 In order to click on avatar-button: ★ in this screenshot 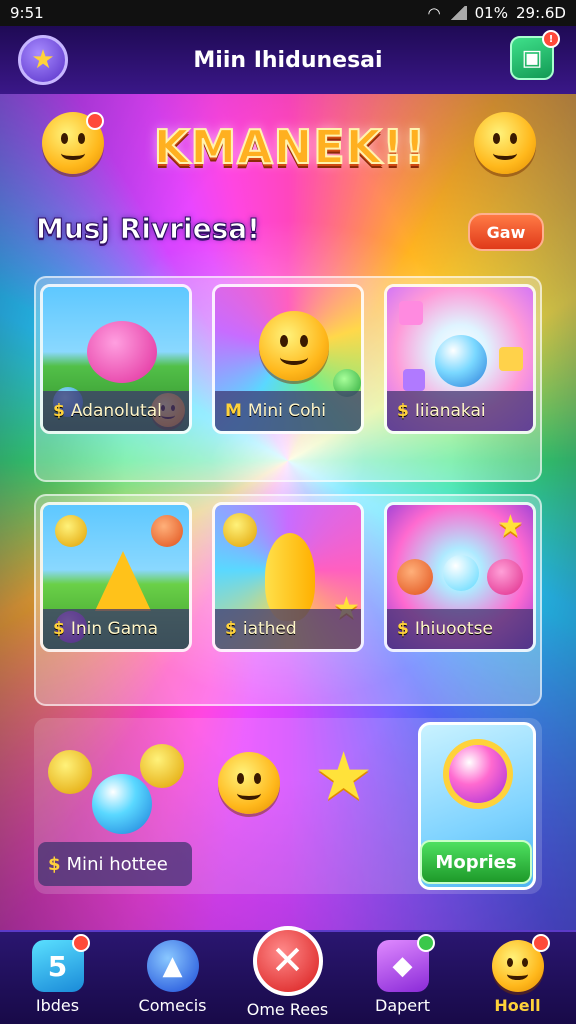, I will do `click(43, 60)`.